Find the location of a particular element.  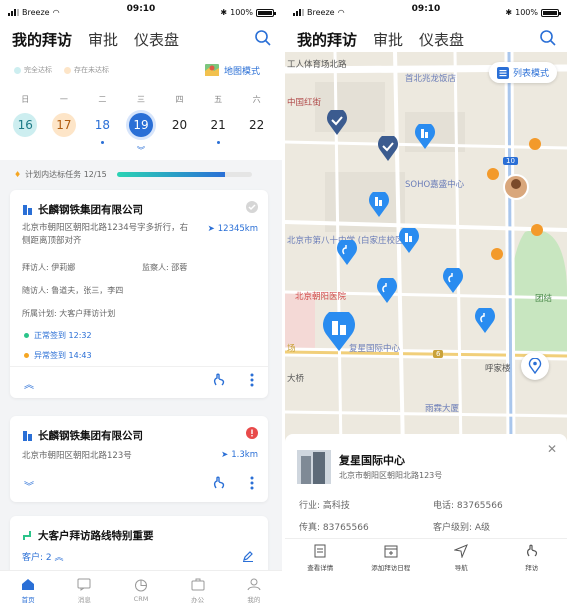

locate-button is located at coordinates (535, 366).